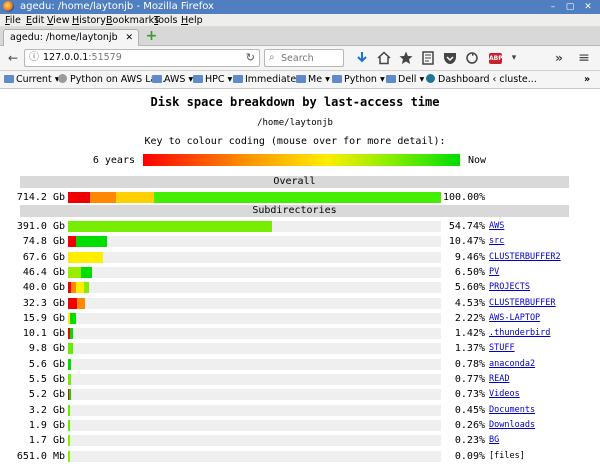  What do you see at coordinates (519, 333) in the screenshot?
I see `directory-link: .thunderbird` at bounding box center [519, 333].